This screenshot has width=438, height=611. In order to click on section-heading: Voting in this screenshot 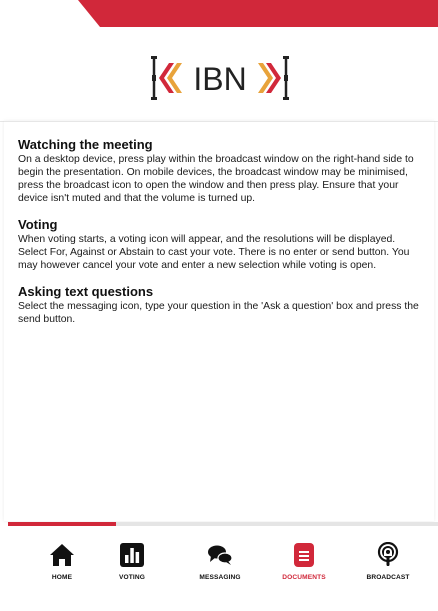, I will do `click(38, 224)`.